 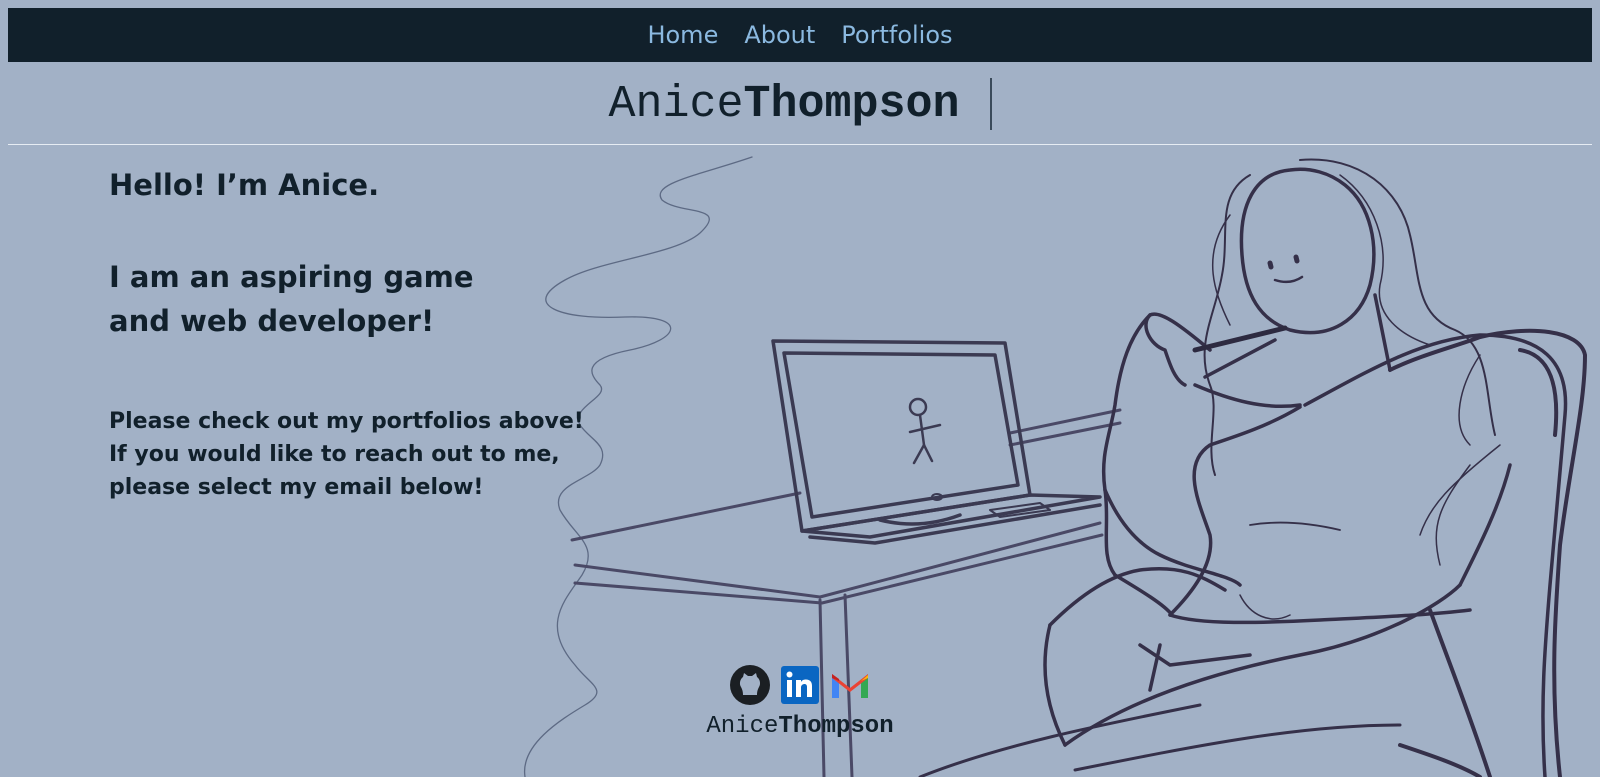 I want to click on linkedin-icon, so click(x=800, y=685).